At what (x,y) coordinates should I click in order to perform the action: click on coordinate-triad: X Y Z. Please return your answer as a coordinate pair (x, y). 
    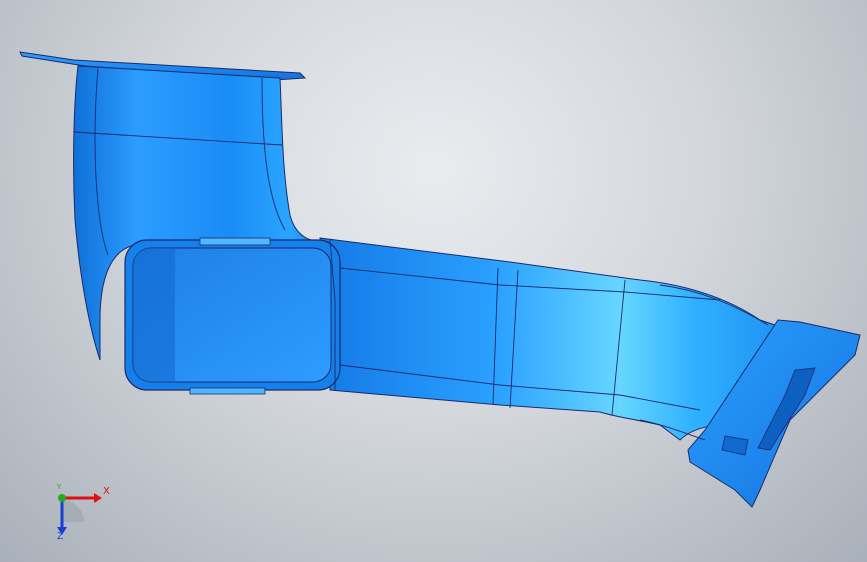
    Looking at the image, I should click on (80, 513).